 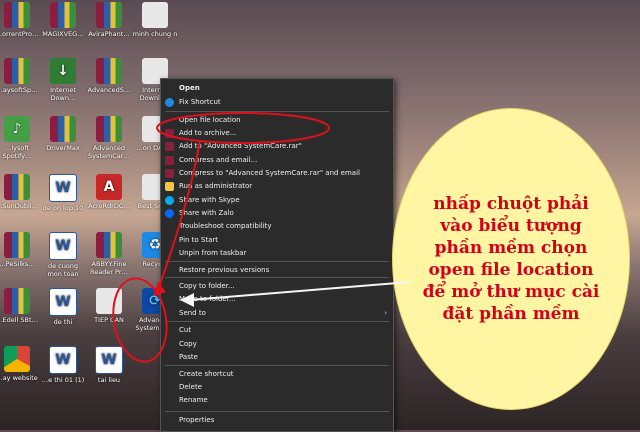 I want to click on highlight-selected-icon, so click(x=140, y=320).